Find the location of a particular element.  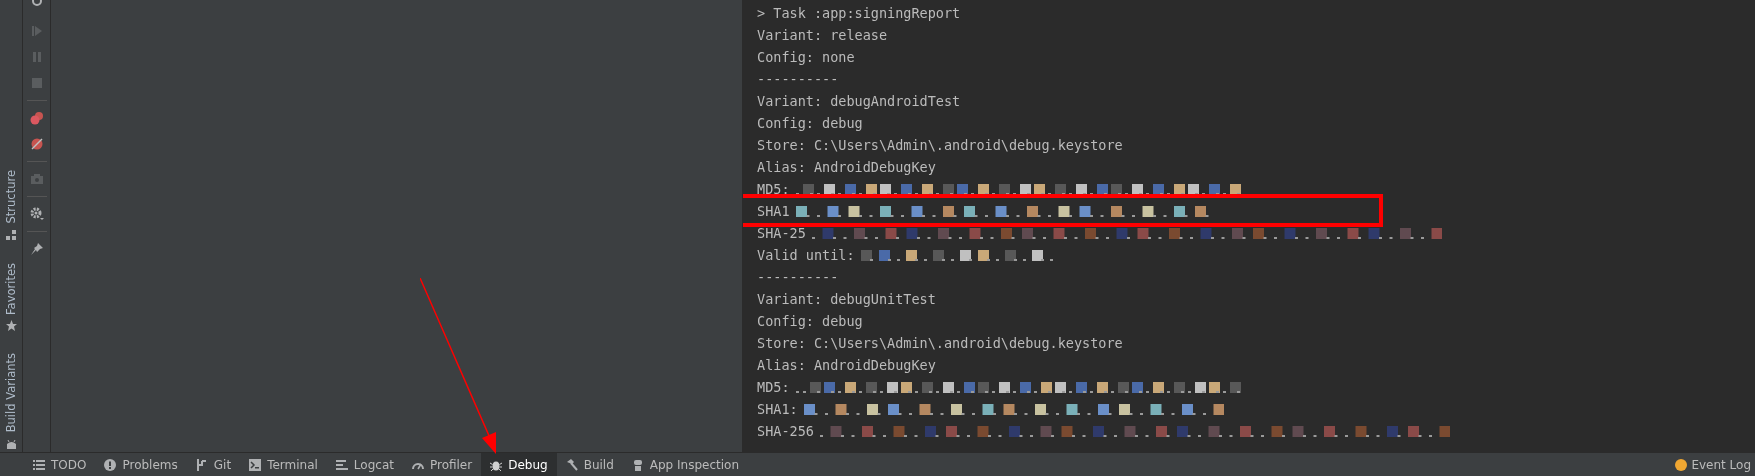

event-log-button: Event Log is located at coordinates (1713, 464).